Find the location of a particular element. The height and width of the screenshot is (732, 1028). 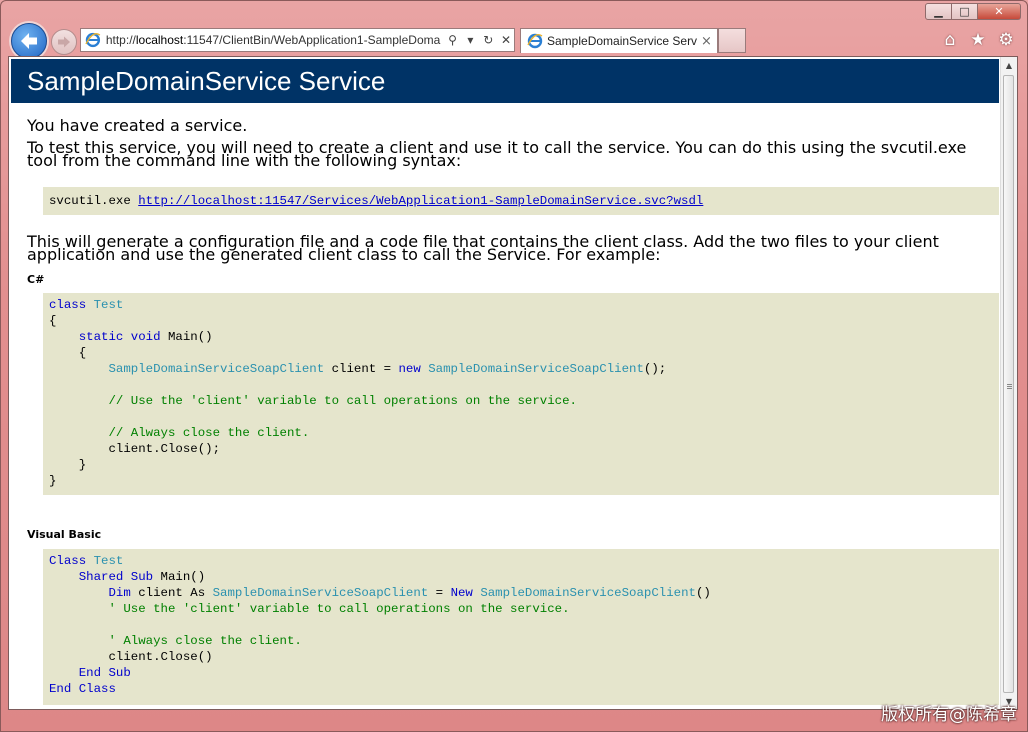

code-keyword: static void is located at coordinates (119, 337).